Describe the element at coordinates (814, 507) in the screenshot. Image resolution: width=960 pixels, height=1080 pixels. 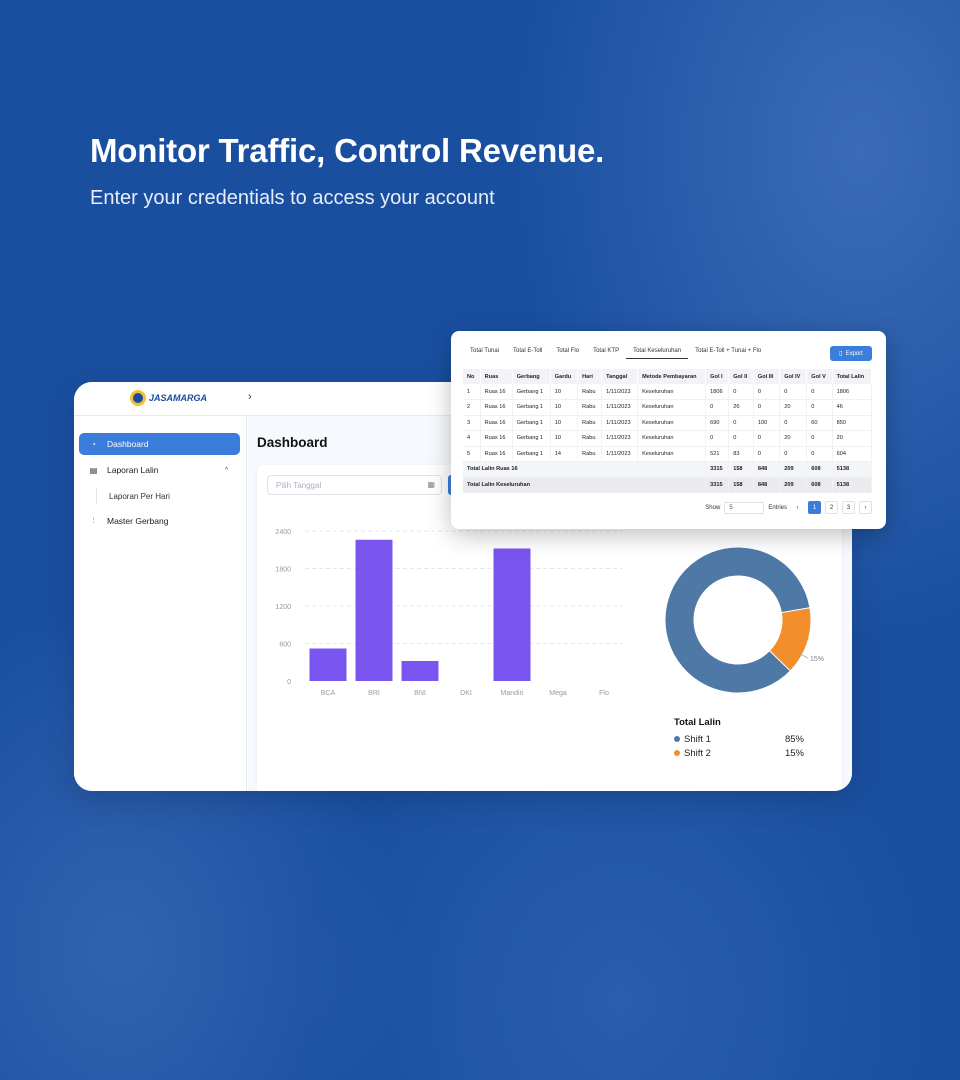
I see `page-1-button: 1` at that location.